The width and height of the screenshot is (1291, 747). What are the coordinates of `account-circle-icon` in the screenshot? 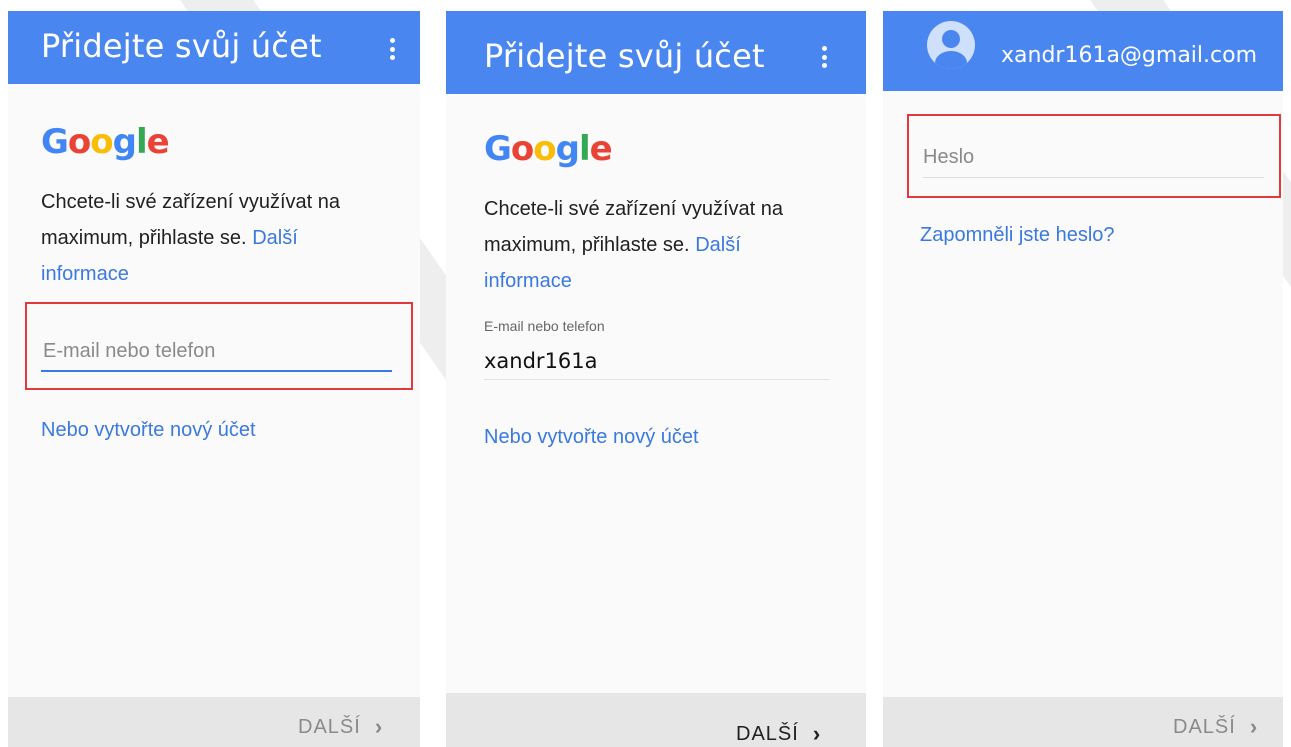 It's located at (951, 45).